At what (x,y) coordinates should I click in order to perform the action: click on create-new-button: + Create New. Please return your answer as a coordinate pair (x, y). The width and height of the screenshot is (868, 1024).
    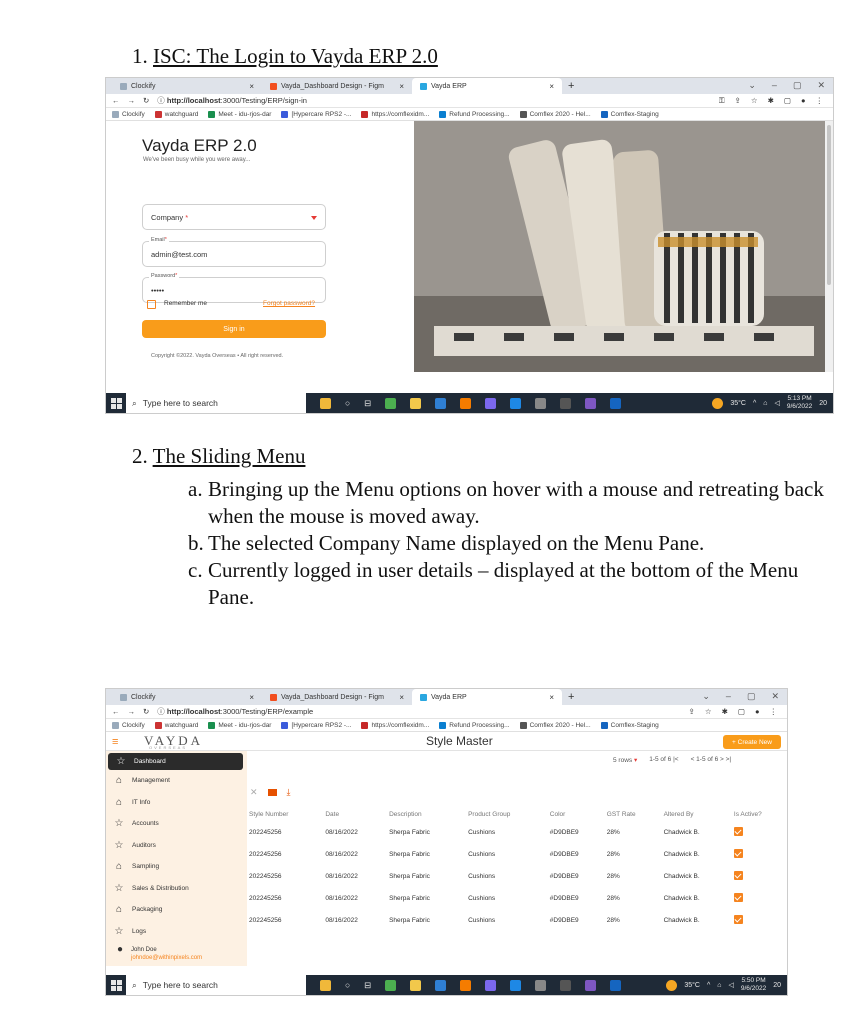
    Looking at the image, I should click on (752, 742).